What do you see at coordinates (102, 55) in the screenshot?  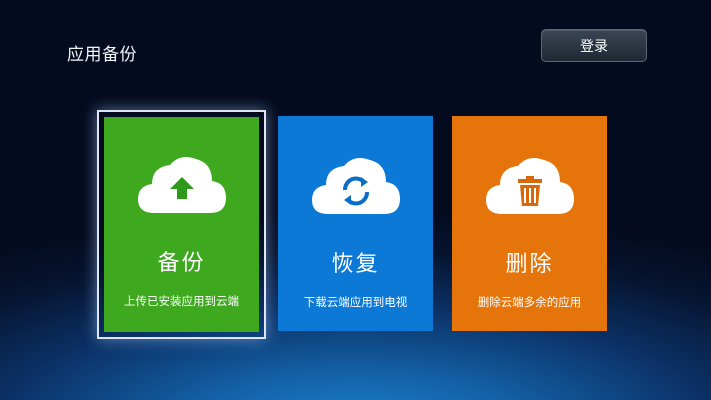 I see `page-title: 应用备份` at bounding box center [102, 55].